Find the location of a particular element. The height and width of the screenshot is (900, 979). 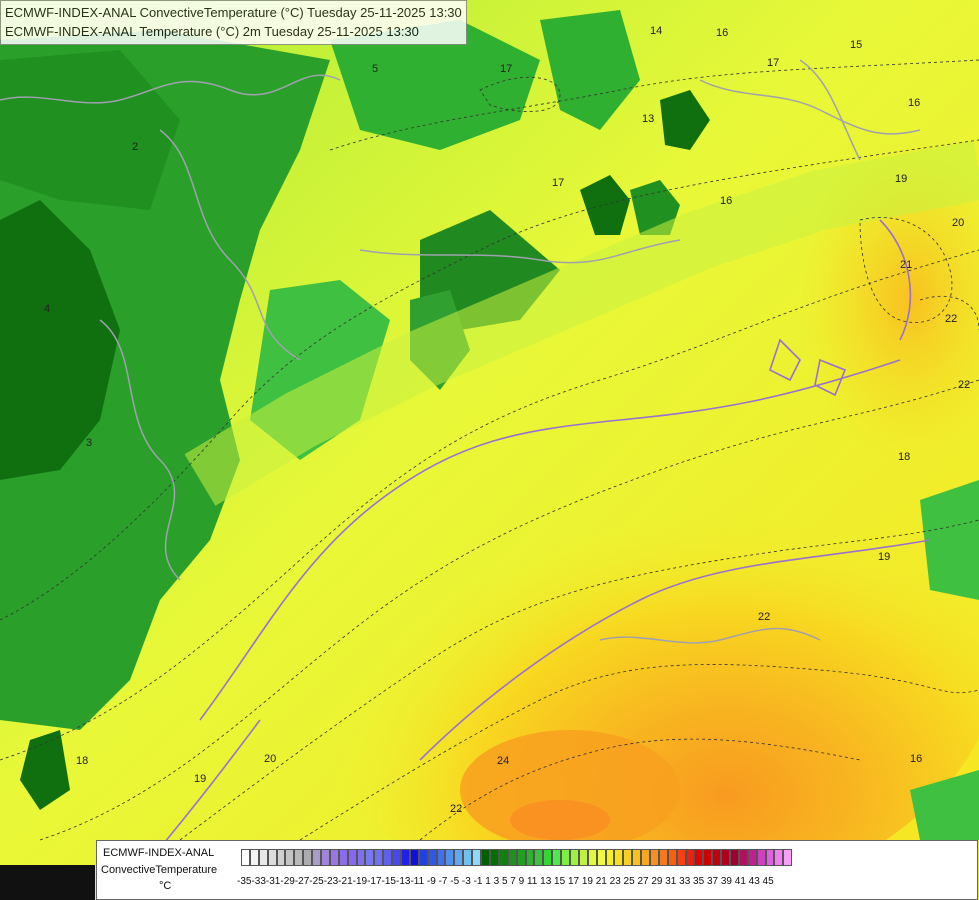

hot-core-center is located at coordinates (560, 820).